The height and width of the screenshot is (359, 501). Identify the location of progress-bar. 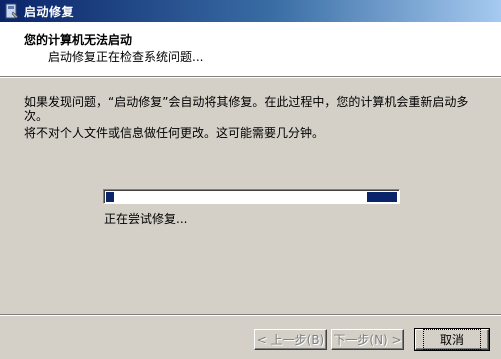
(251, 196).